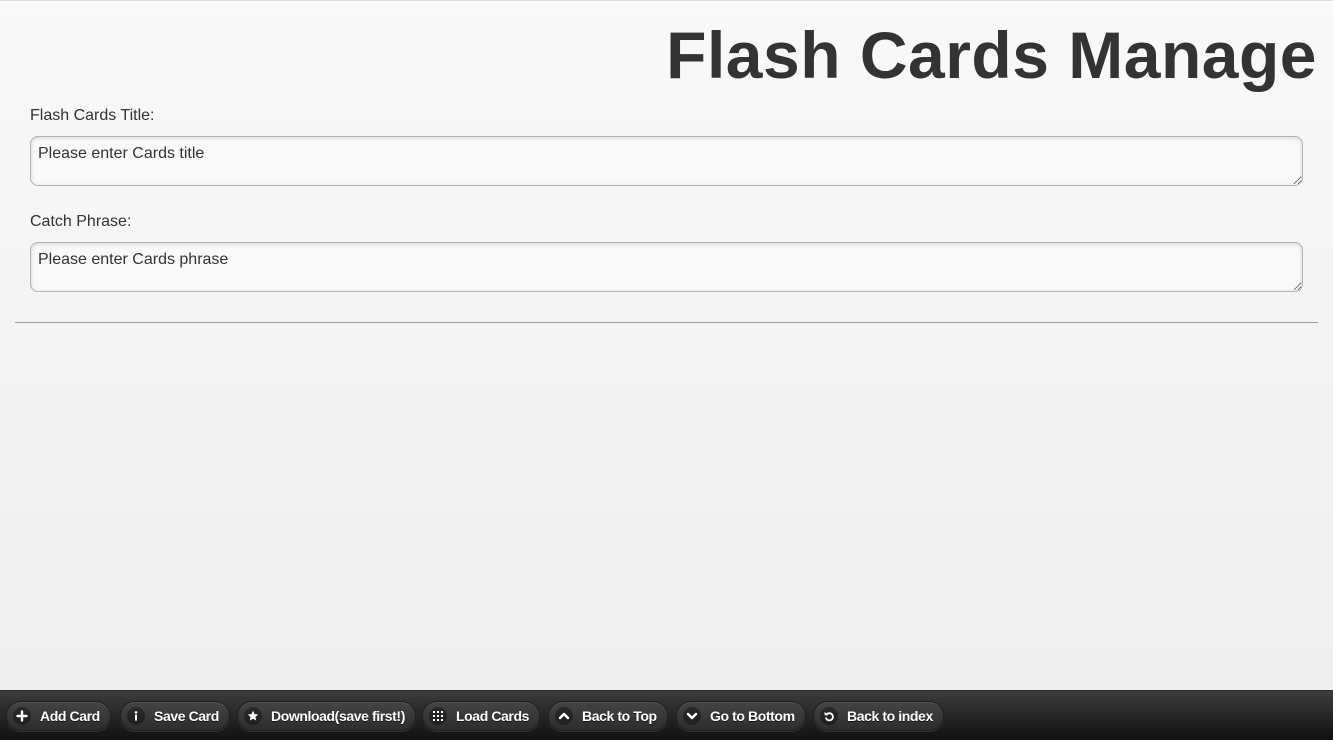 The height and width of the screenshot is (740, 1333). What do you see at coordinates (991, 55) in the screenshot?
I see `page-title: Flash Cards Manage` at bounding box center [991, 55].